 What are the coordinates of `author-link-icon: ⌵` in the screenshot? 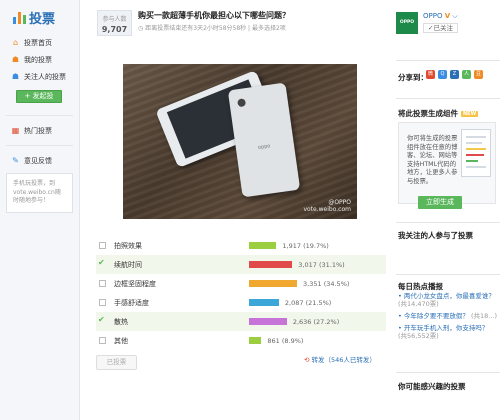 It's located at (455, 16).